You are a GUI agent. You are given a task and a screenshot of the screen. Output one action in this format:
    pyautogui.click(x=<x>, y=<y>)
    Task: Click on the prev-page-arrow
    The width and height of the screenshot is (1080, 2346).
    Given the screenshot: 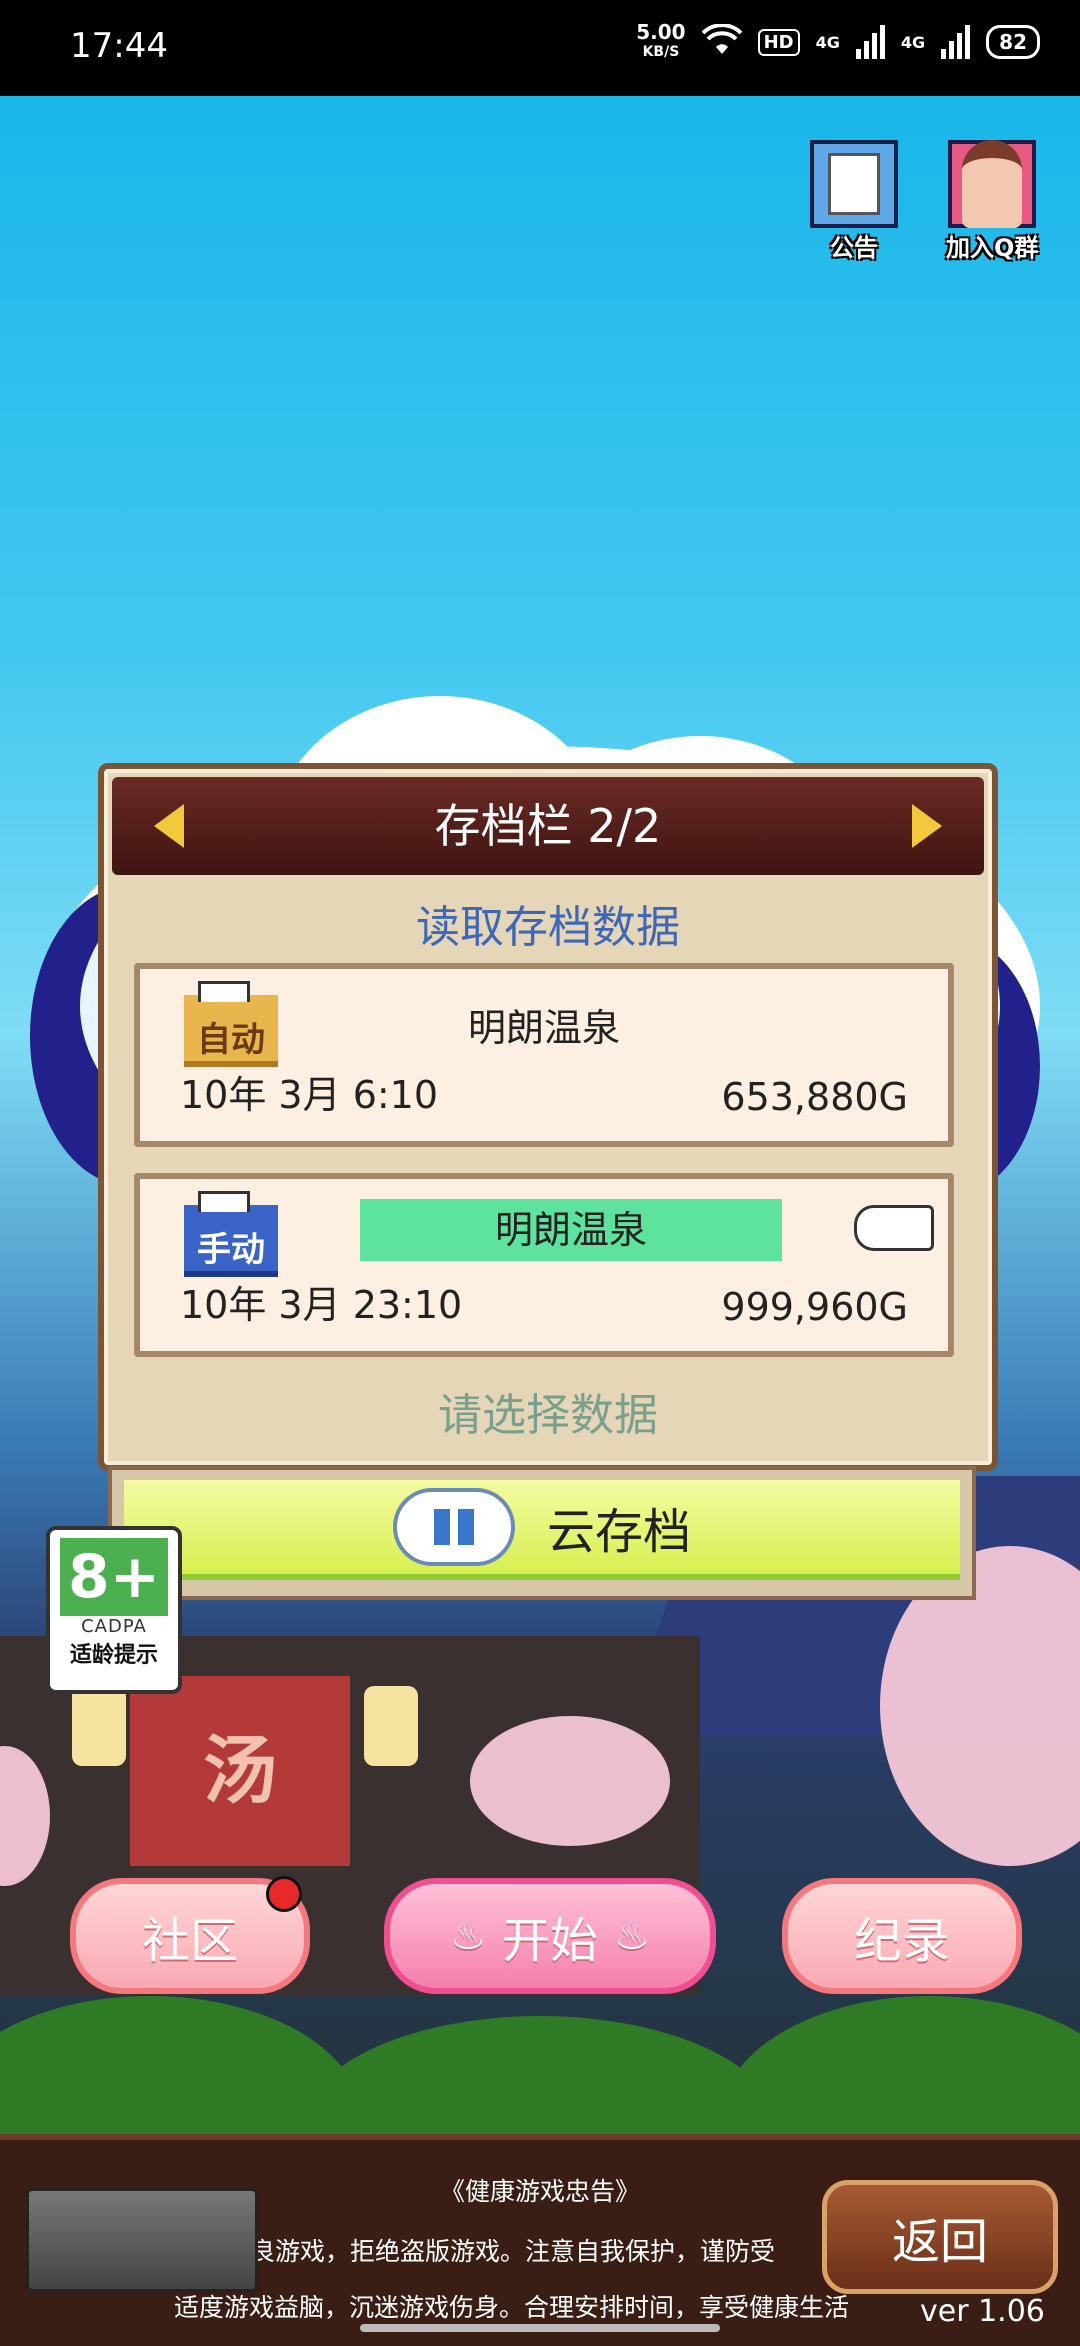 What is the action you would take?
    pyautogui.click(x=169, y=826)
    